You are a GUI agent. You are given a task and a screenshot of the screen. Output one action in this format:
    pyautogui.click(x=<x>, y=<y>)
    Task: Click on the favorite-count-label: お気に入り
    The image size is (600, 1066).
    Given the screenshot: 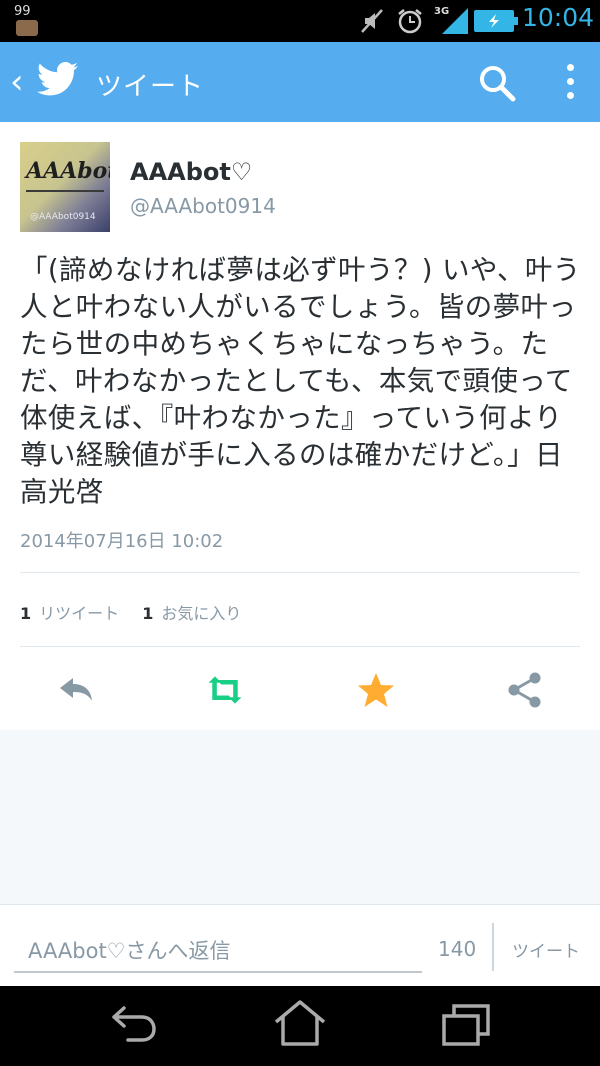 What is the action you would take?
    pyautogui.click(x=201, y=613)
    